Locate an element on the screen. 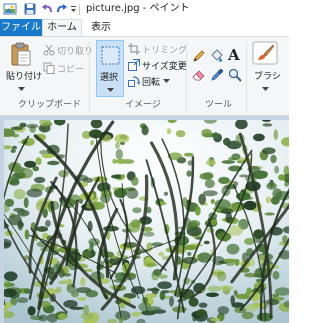 The height and width of the screenshot is (323, 320). copy-label: コピー is located at coordinates (71, 69).